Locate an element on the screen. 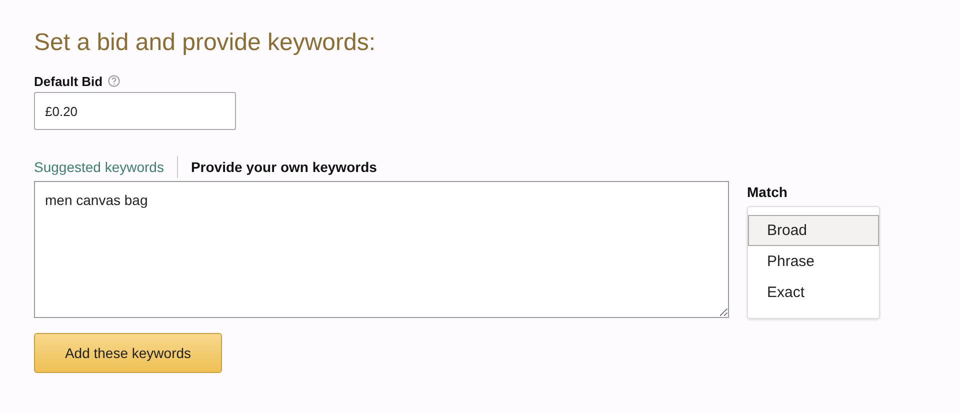  match-option: Broad is located at coordinates (813, 230).